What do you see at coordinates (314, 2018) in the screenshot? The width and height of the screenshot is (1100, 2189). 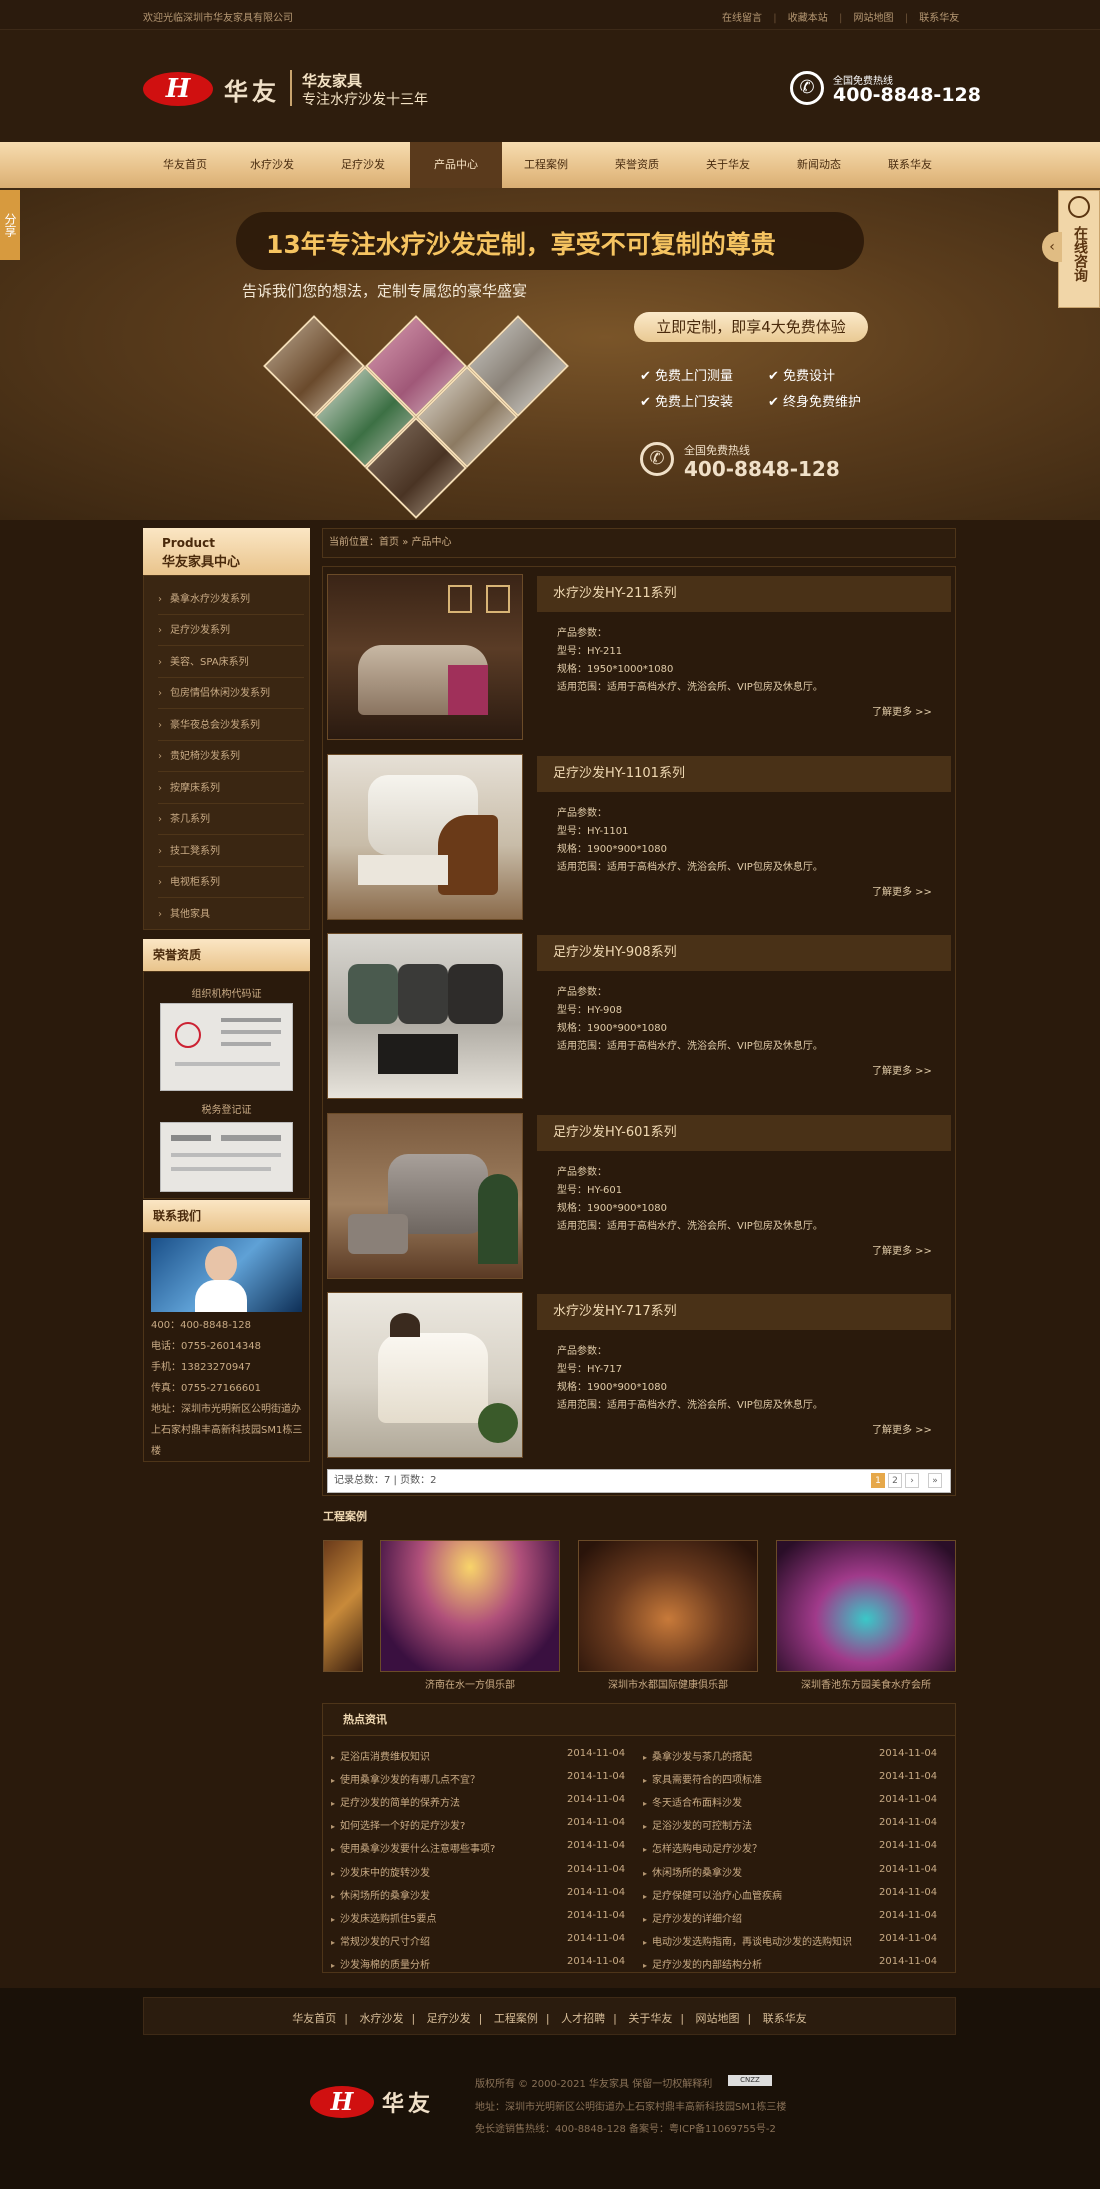 I see `footer-link: 华友首页` at bounding box center [314, 2018].